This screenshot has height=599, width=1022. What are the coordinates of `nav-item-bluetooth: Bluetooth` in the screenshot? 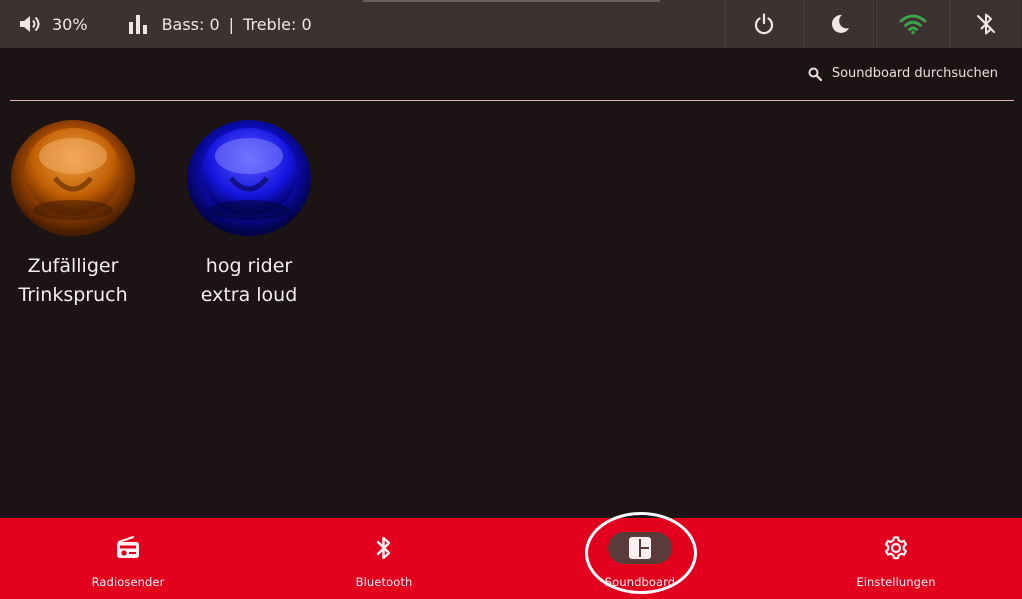 It's located at (384, 558).